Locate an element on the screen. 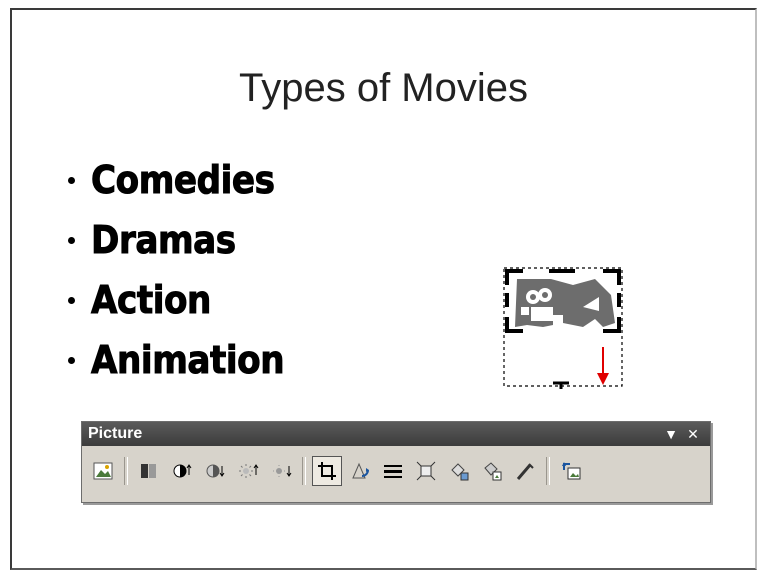 The image size is (761, 576). bullet-item: Comedies is located at coordinates (187, 180).